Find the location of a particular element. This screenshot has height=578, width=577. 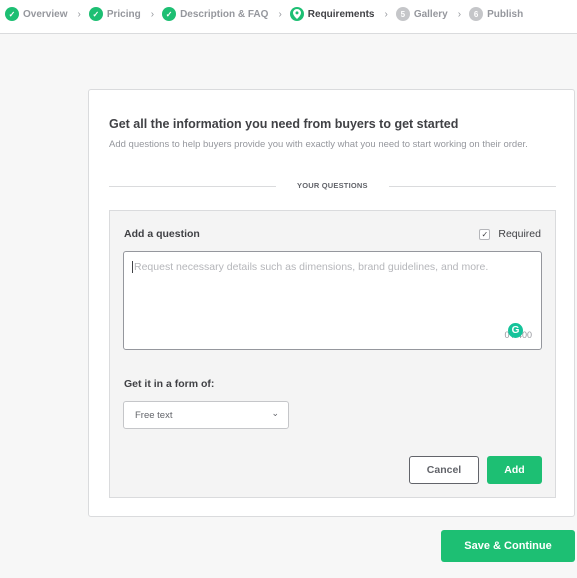

step-label: Requirements is located at coordinates (341, 14).